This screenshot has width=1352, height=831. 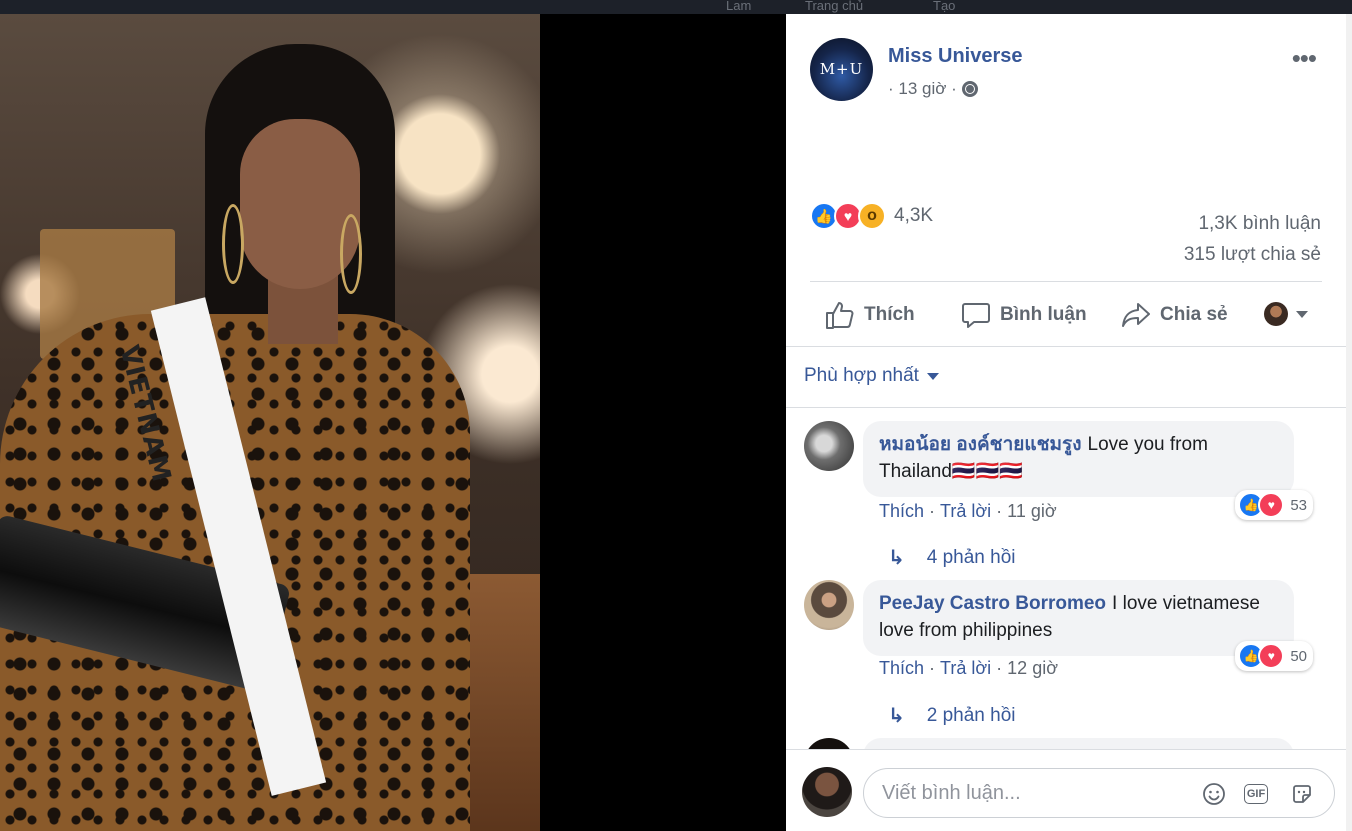 I want to click on replies-count: 4 phản hồi, so click(x=971, y=557).